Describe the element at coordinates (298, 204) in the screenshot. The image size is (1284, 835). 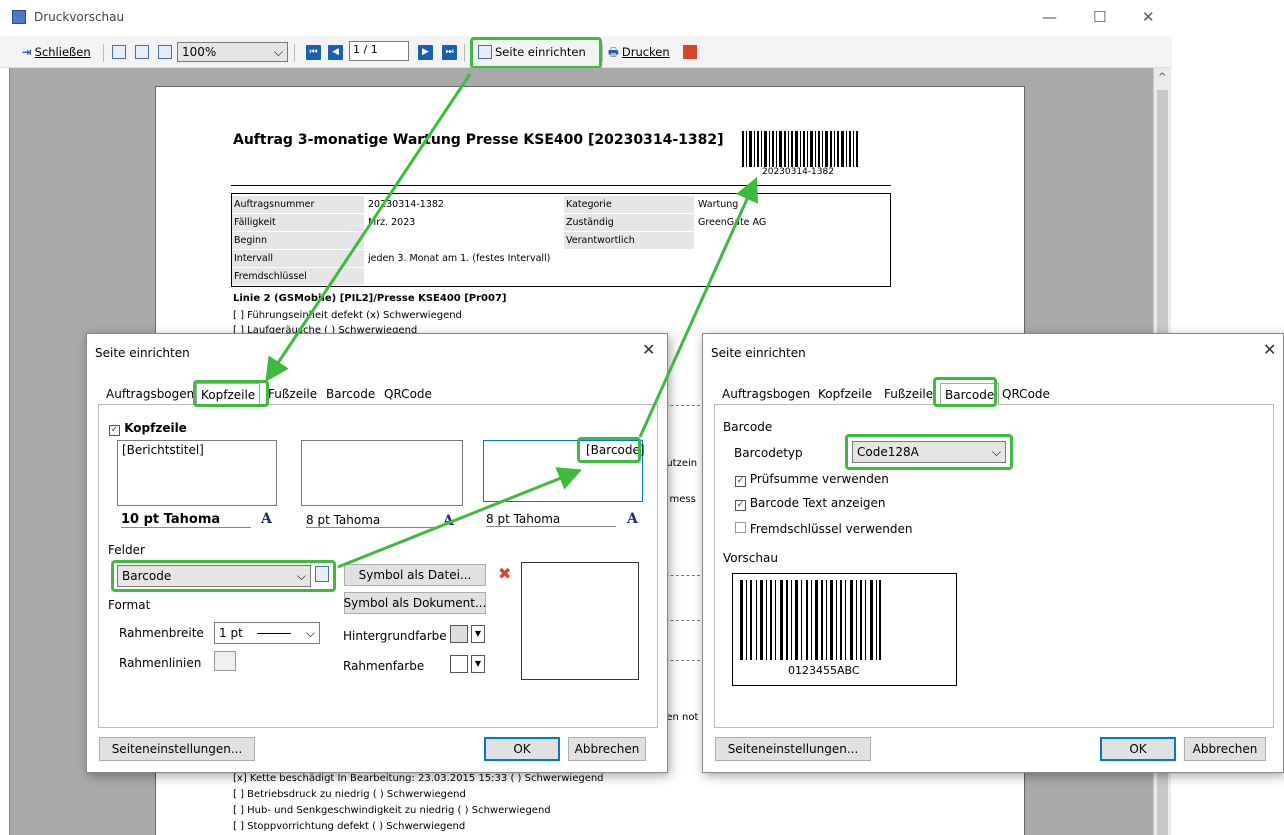
I see `info-label: Auftragsnummer` at that location.